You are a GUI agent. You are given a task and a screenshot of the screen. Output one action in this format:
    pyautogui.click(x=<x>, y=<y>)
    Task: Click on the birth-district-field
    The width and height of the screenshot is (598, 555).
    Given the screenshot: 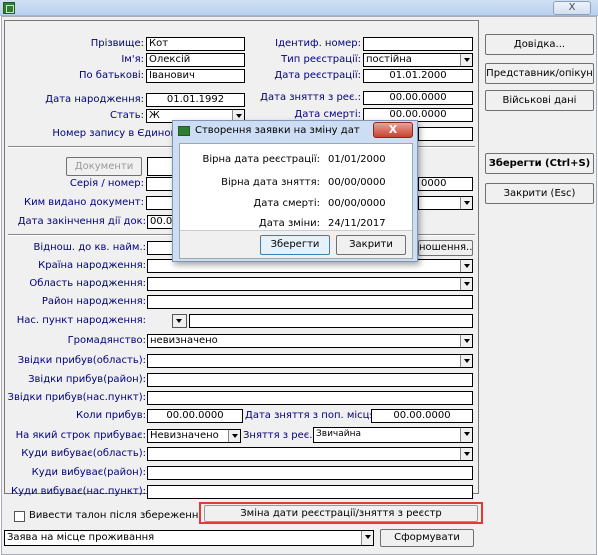 What is the action you would take?
    pyautogui.click(x=310, y=302)
    